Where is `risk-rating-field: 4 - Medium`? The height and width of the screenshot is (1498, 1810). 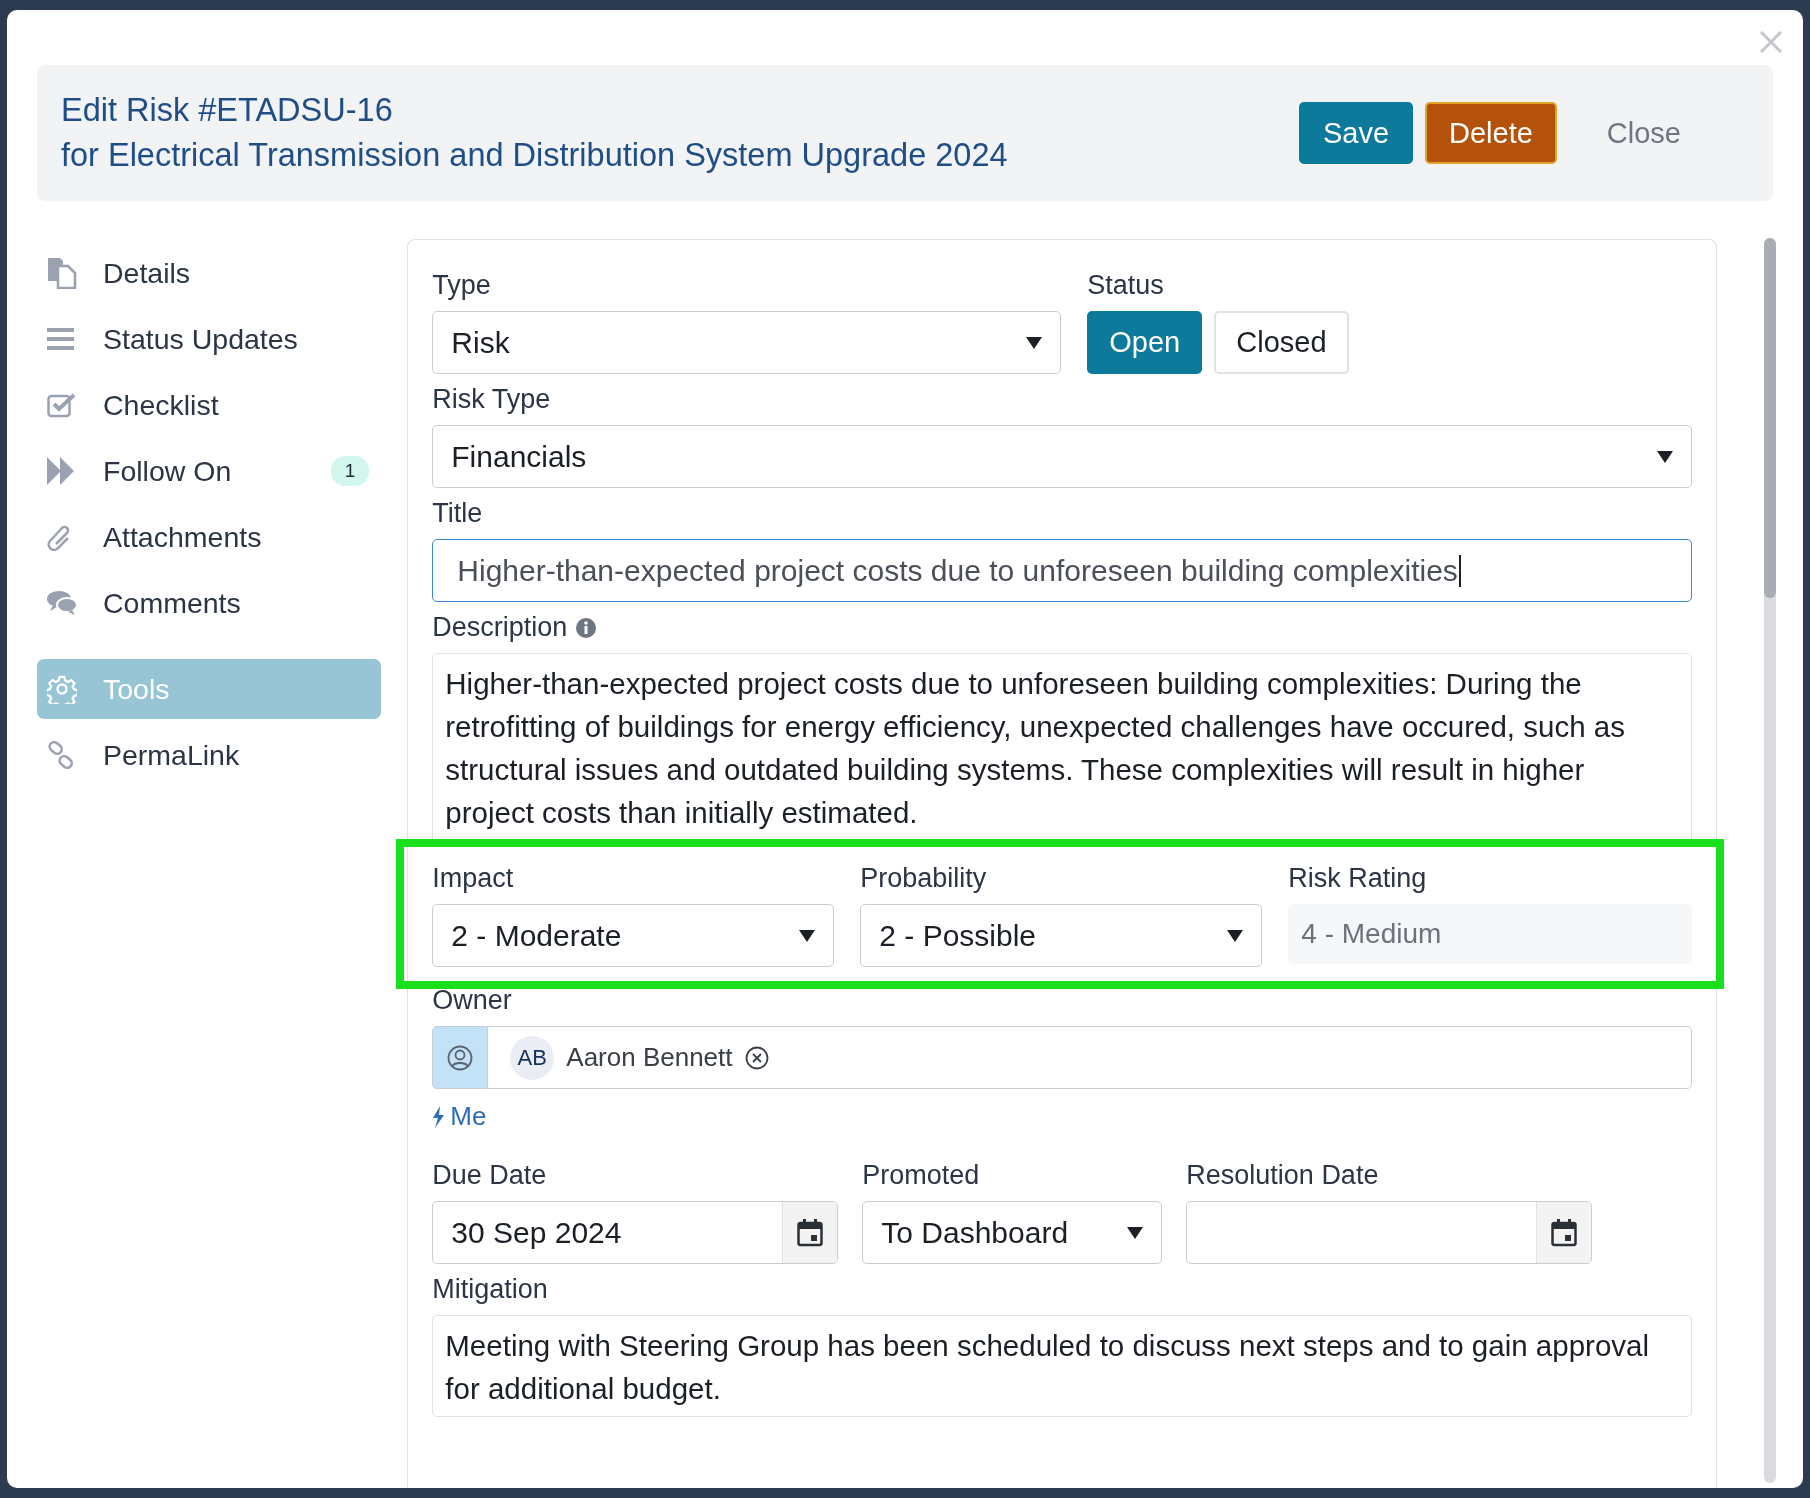
risk-rating-field: 4 - Medium is located at coordinates (1490, 934).